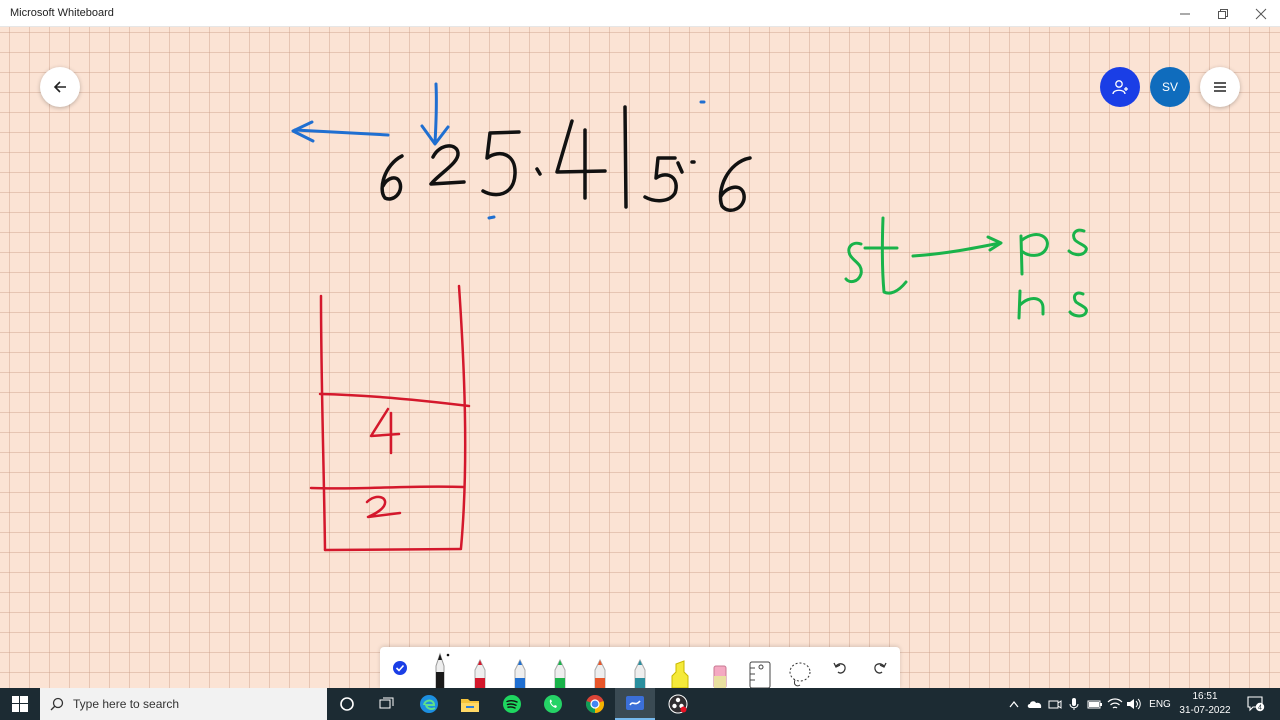 This screenshot has height=720, width=1280. I want to click on pen-black-icon, so click(442, 670).